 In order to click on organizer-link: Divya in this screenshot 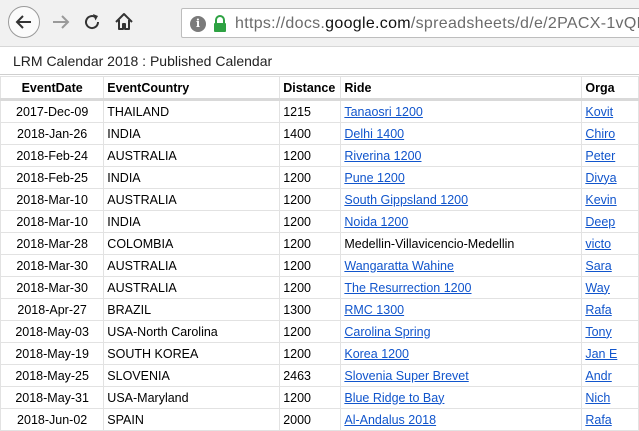, I will do `click(600, 178)`.